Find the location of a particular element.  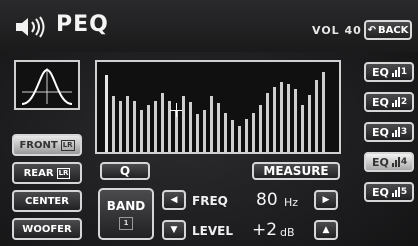

level-up-button: ▲ is located at coordinates (326, 230).